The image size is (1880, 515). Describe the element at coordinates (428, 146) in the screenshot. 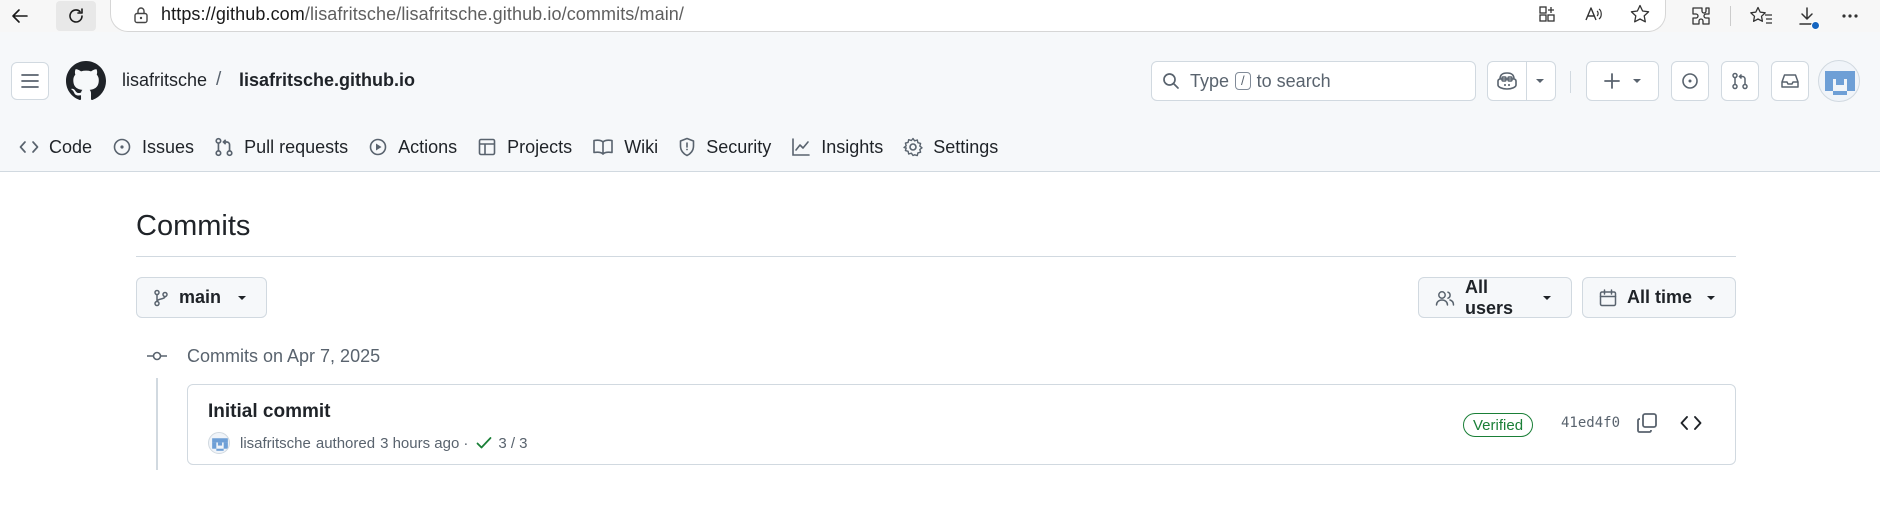

I see `tab-actions-label: Actions` at that location.